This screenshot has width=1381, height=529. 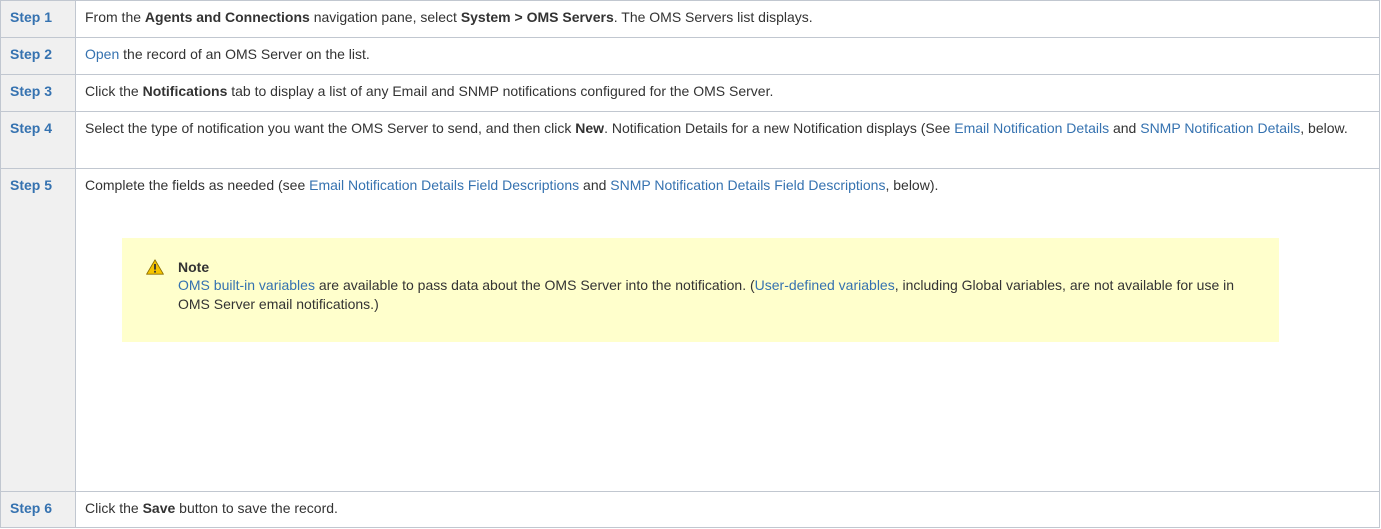 What do you see at coordinates (38, 19) in the screenshot?
I see `step-label: Step 1` at bounding box center [38, 19].